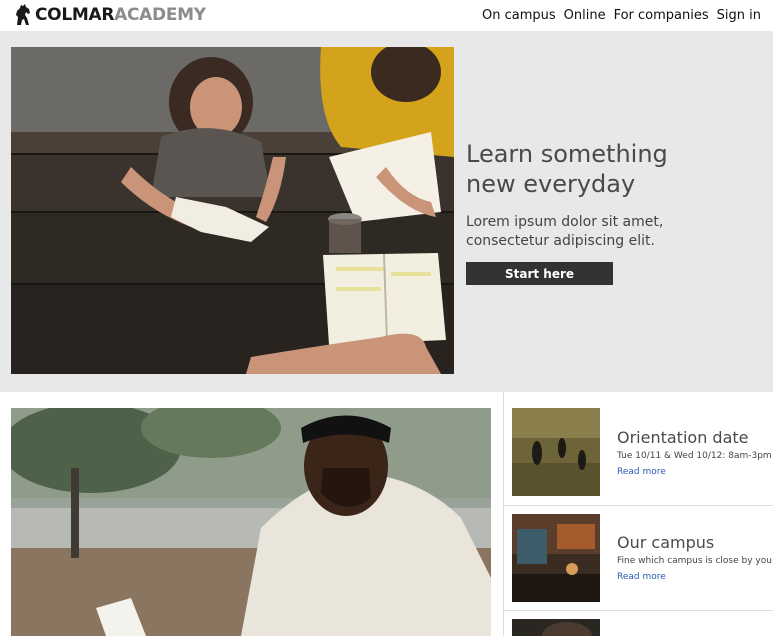 This screenshot has width=773, height=636. What do you see at coordinates (567, 169) in the screenshot?
I see `hero-title: Learn something new everyday` at bounding box center [567, 169].